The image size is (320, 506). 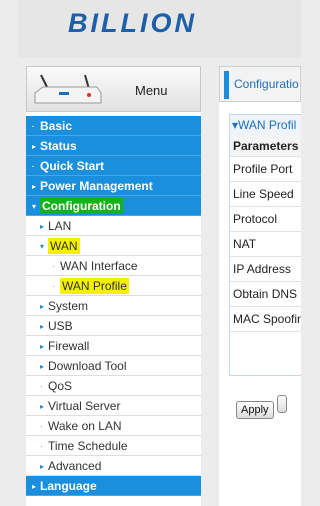 I want to click on menu-item-wan-profile: · WAN Profile, so click(x=113, y=286).